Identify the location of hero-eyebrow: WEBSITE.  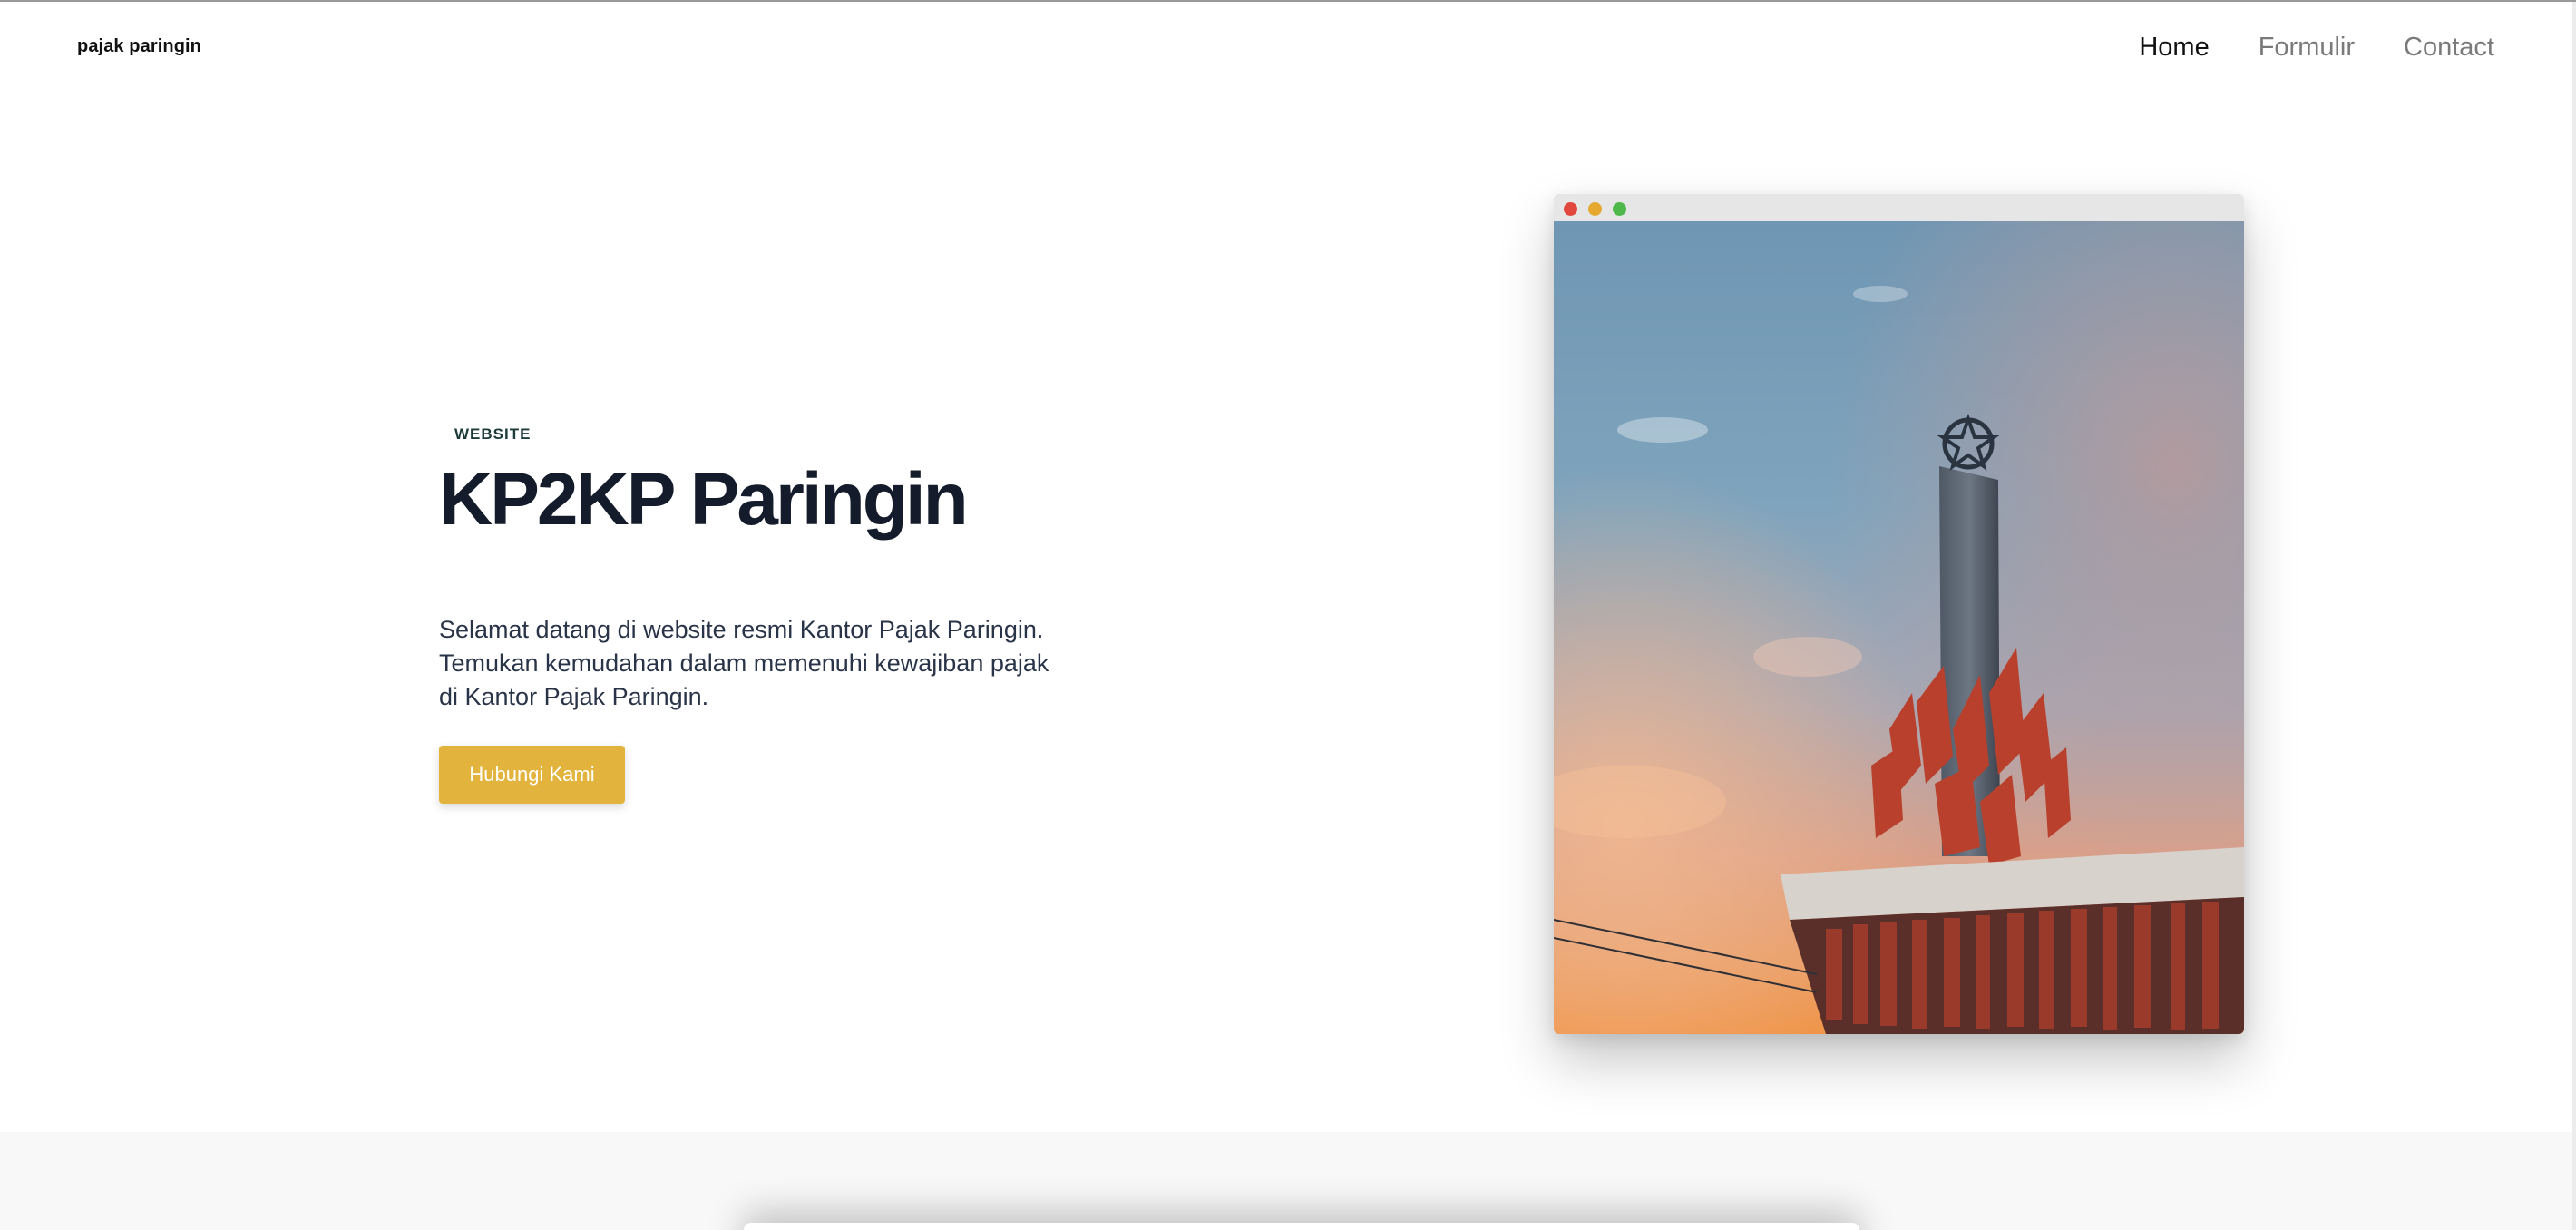
(493, 434).